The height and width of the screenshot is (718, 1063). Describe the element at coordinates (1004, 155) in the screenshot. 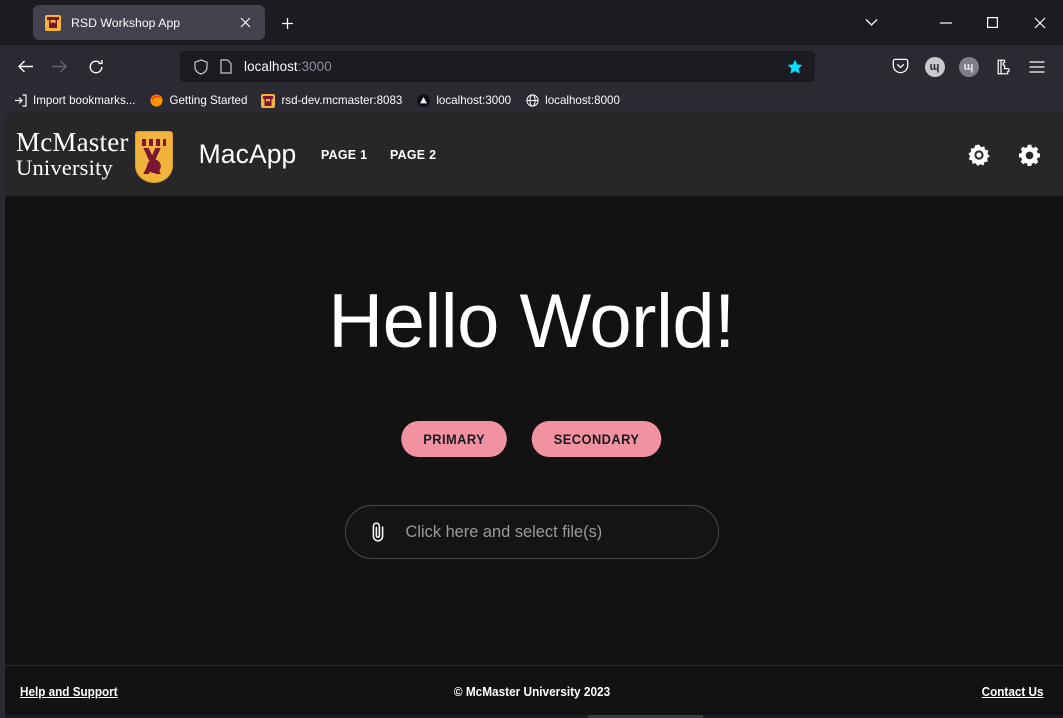

I see `app-header-icons` at that location.